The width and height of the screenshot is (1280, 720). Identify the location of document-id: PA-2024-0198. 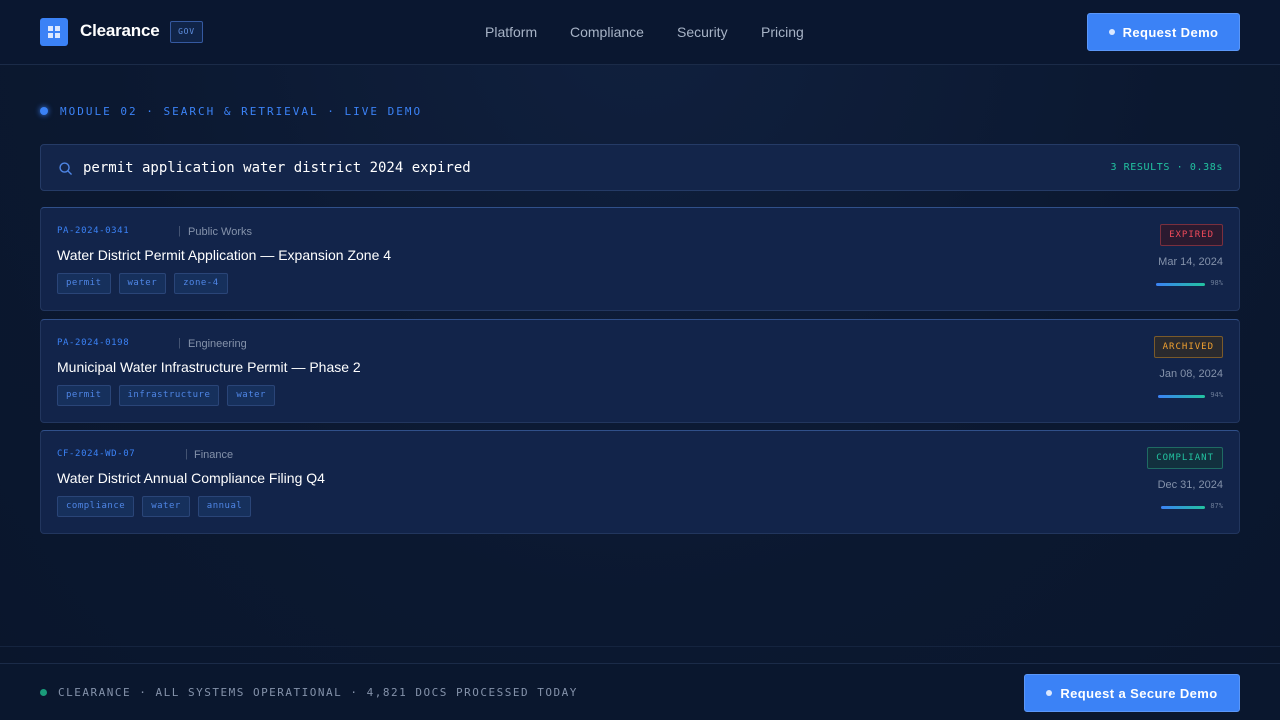
(93, 343).